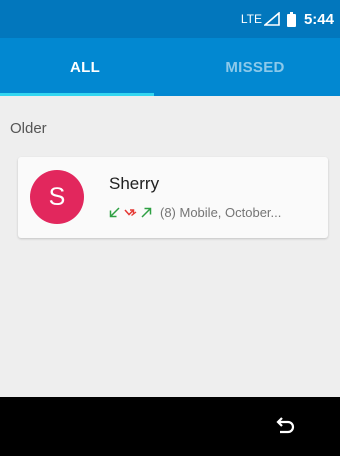  Describe the element at coordinates (318, 19) in the screenshot. I see `clock: 5:44` at that location.